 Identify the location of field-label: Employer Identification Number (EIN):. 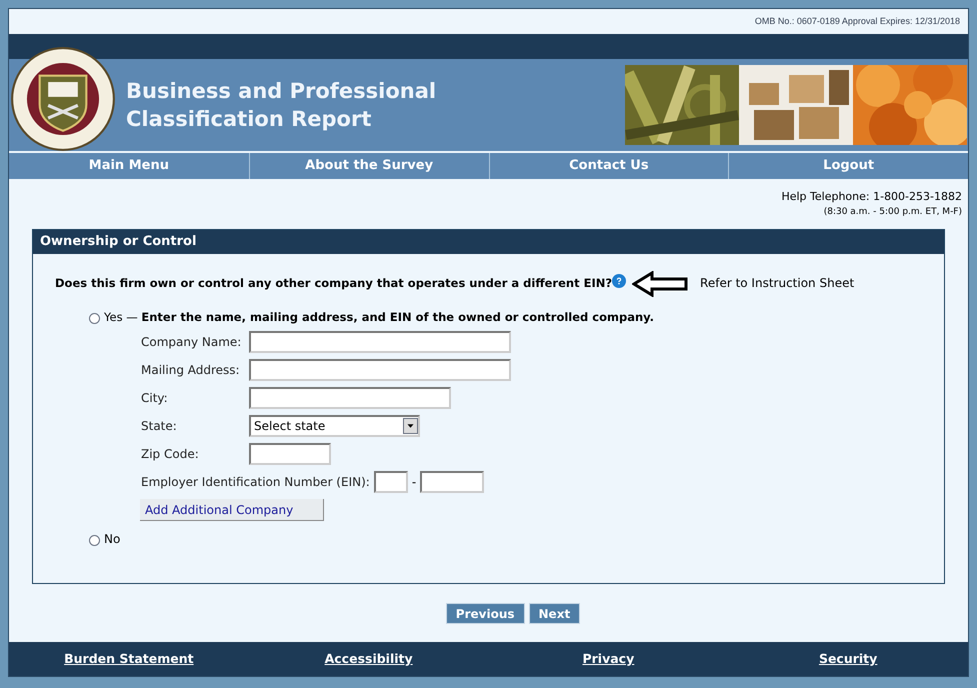
(255, 483).